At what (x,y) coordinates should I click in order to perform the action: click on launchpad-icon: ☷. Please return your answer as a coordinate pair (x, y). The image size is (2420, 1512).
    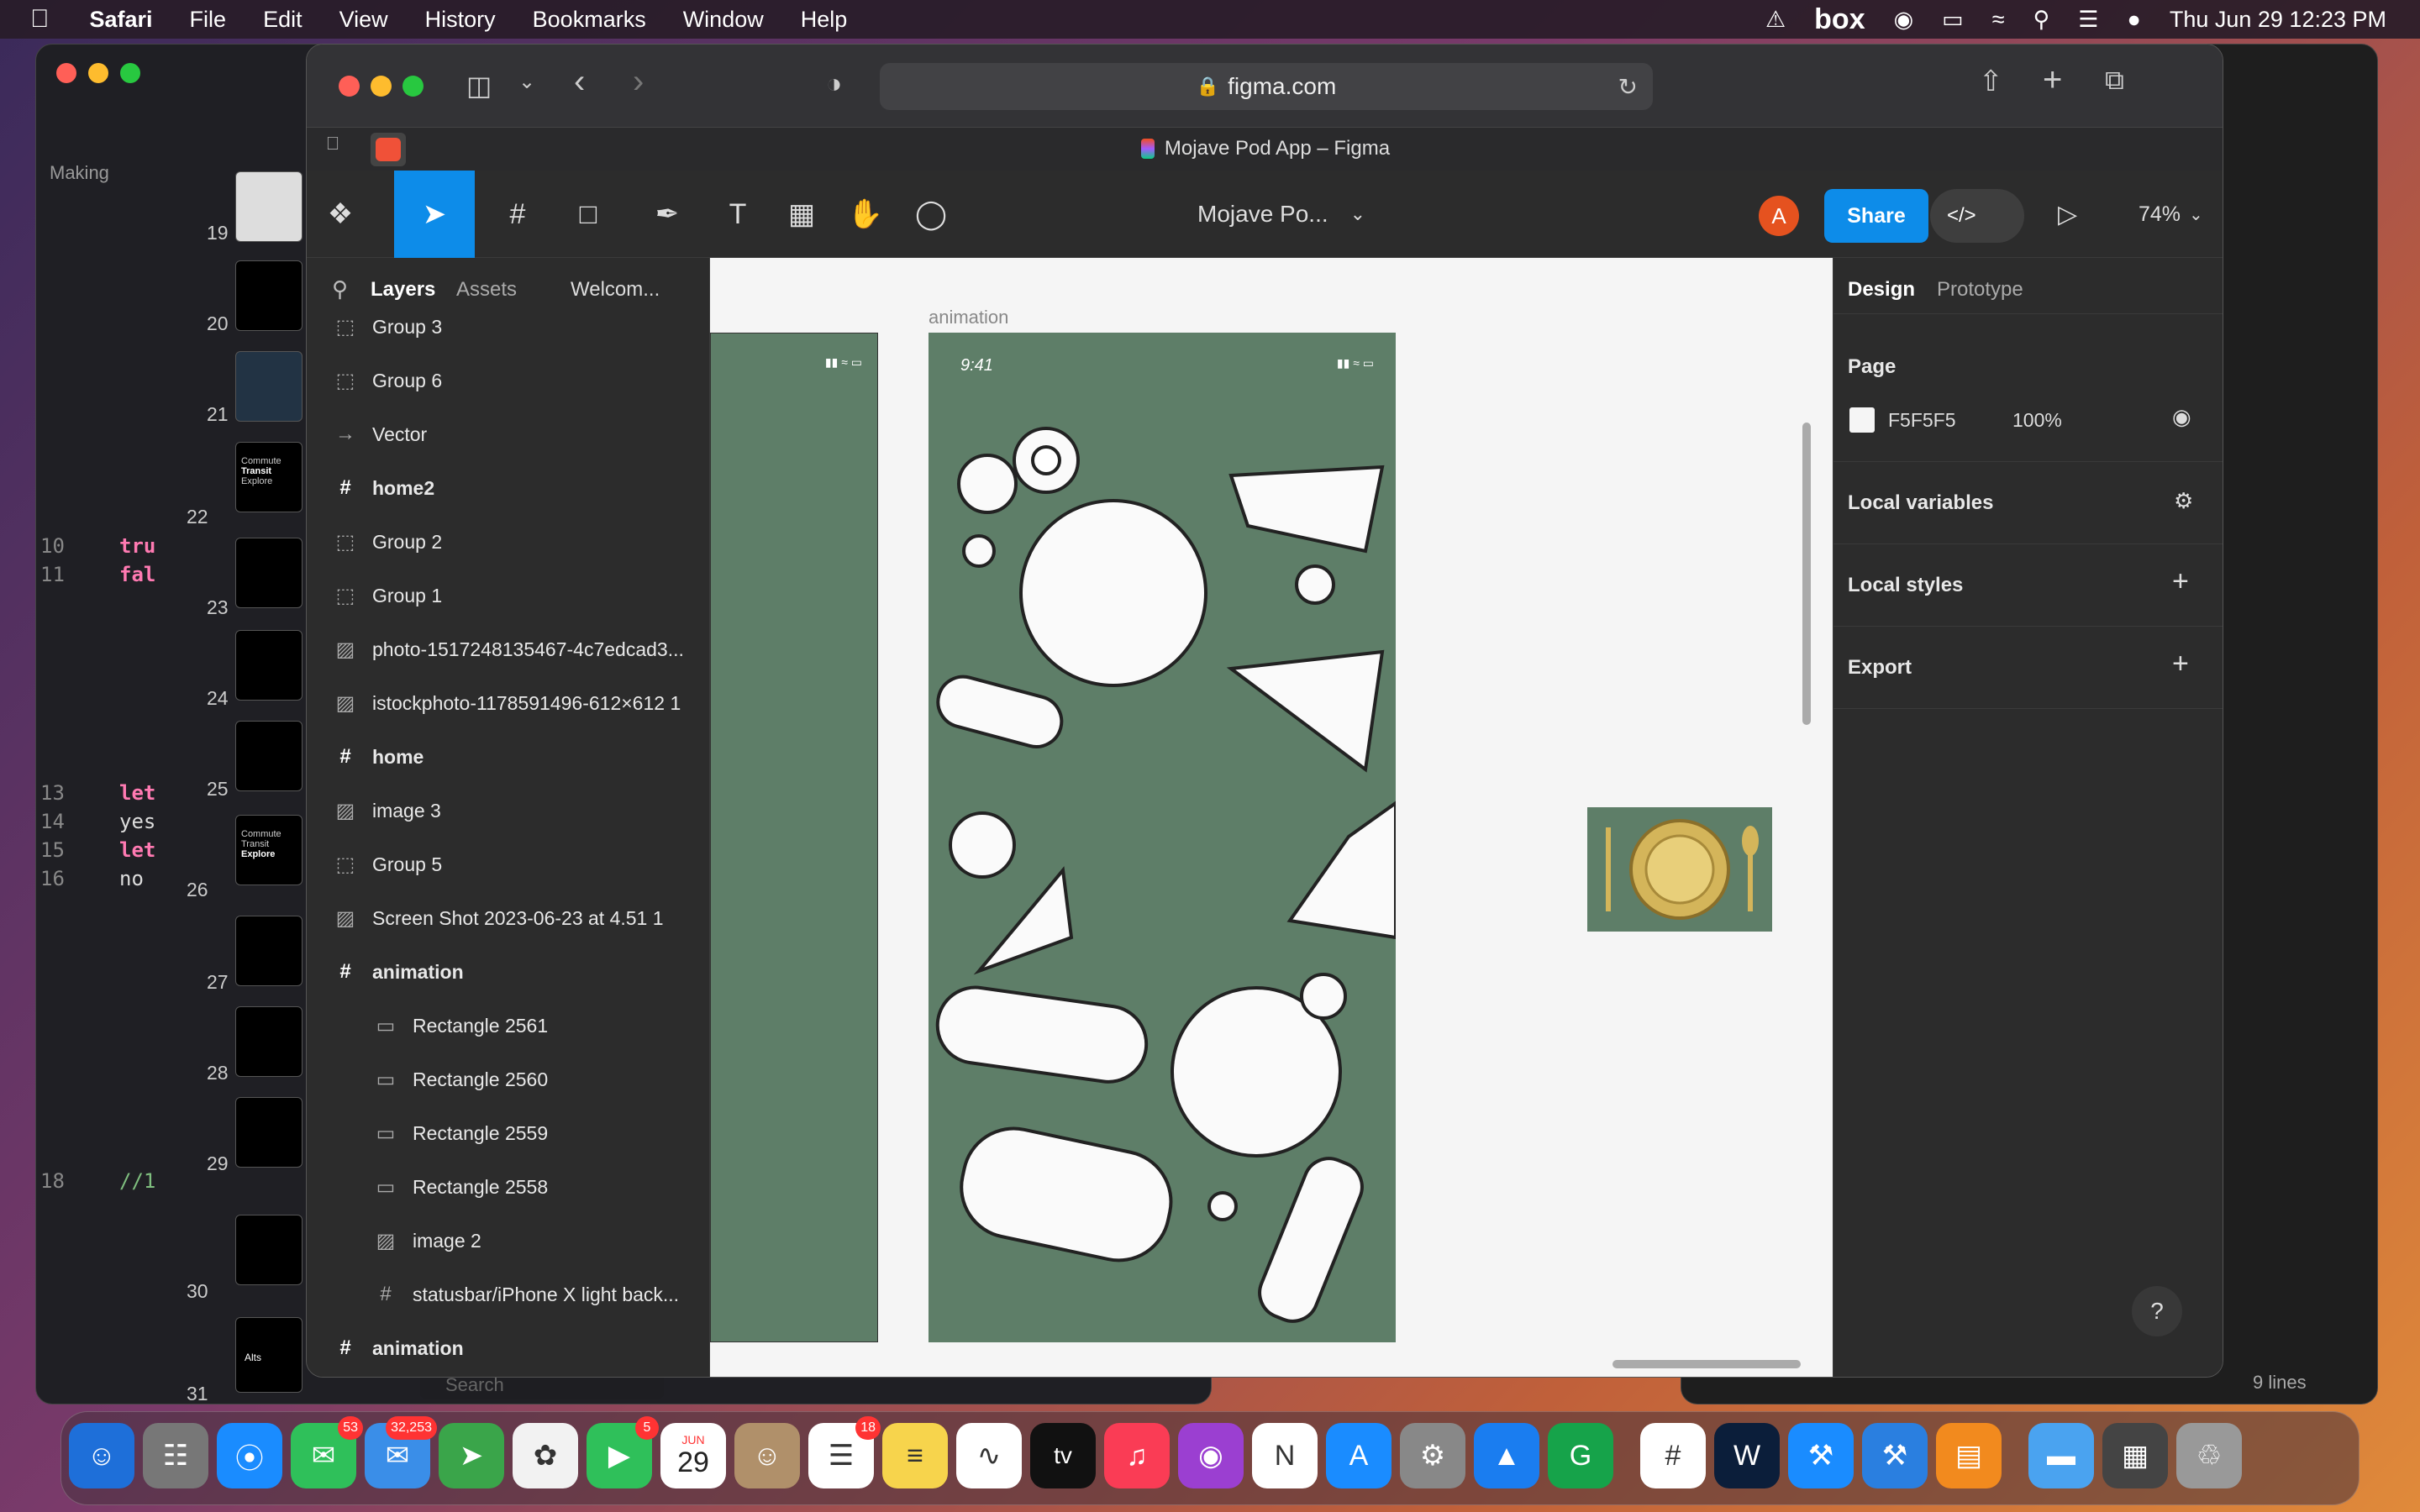
    Looking at the image, I should click on (176, 1455).